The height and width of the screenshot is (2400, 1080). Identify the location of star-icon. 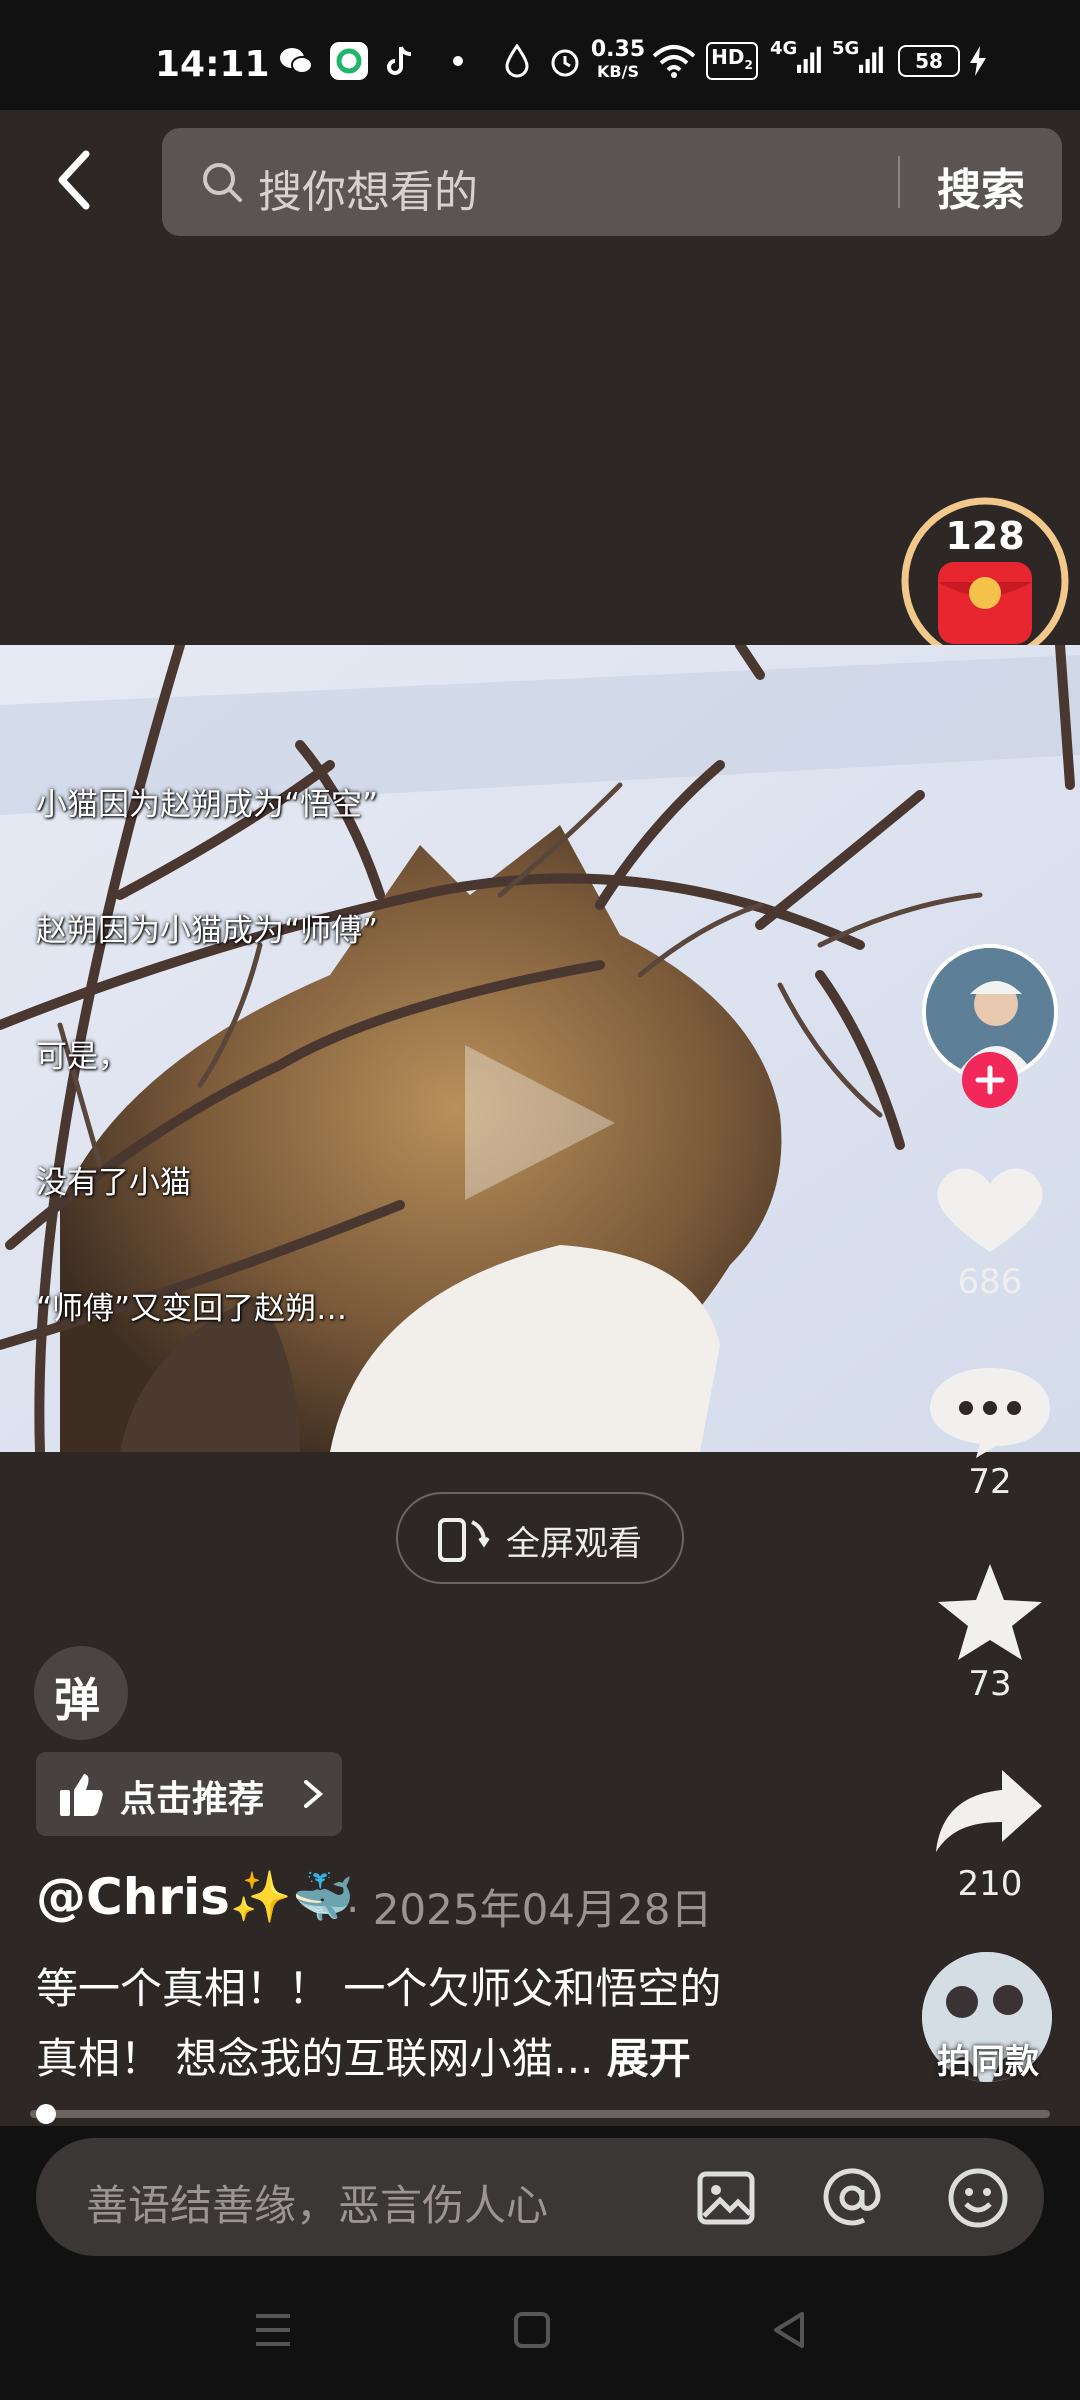
(990, 1612).